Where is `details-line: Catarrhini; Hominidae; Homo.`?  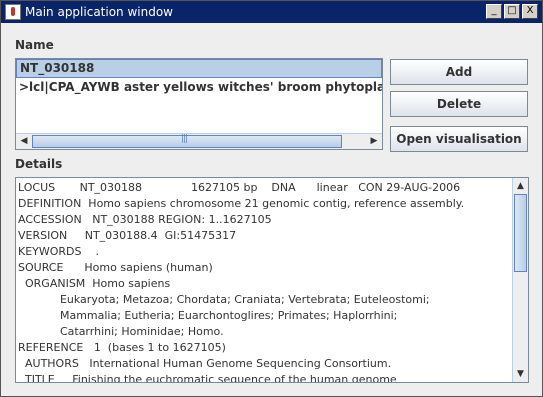
details-line: Catarrhini; Hominidae; Homo. is located at coordinates (121, 331).